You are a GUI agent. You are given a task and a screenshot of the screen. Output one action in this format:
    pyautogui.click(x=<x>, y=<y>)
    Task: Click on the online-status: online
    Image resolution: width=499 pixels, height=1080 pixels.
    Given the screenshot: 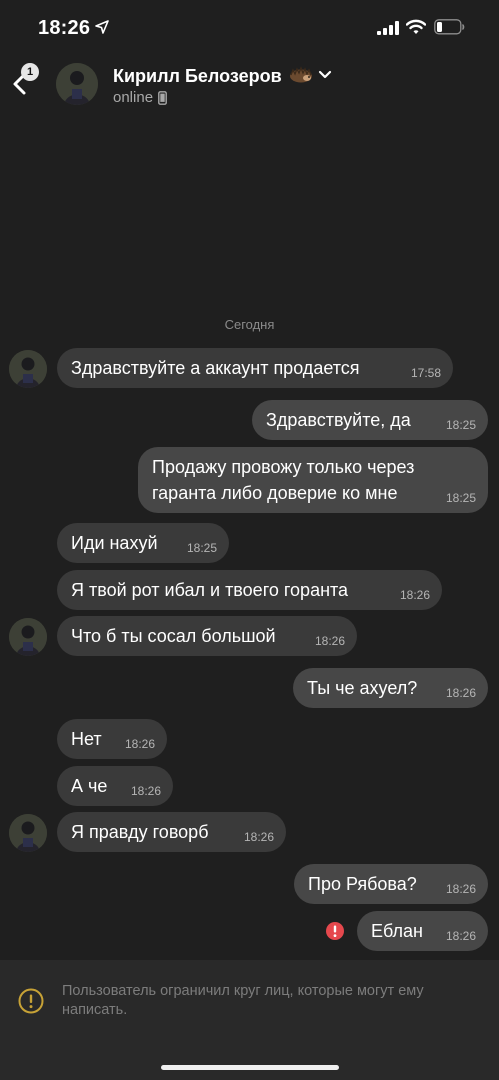 What is the action you would take?
    pyautogui.click(x=133, y=97)
    